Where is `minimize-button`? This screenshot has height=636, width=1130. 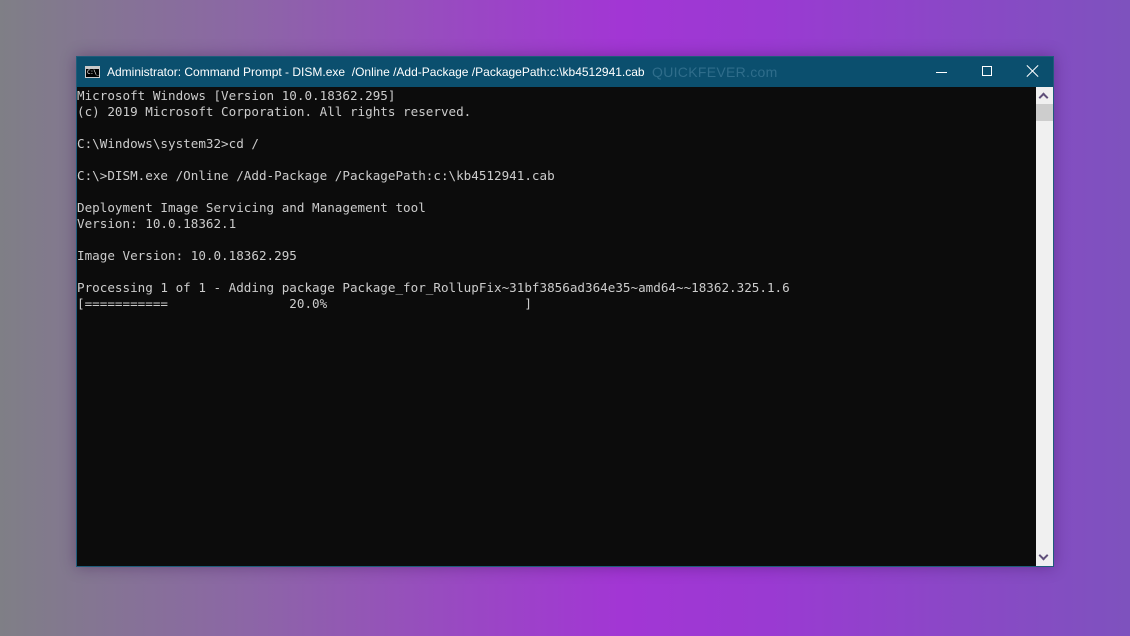
minimize-button is located at coordinates (941, 72).